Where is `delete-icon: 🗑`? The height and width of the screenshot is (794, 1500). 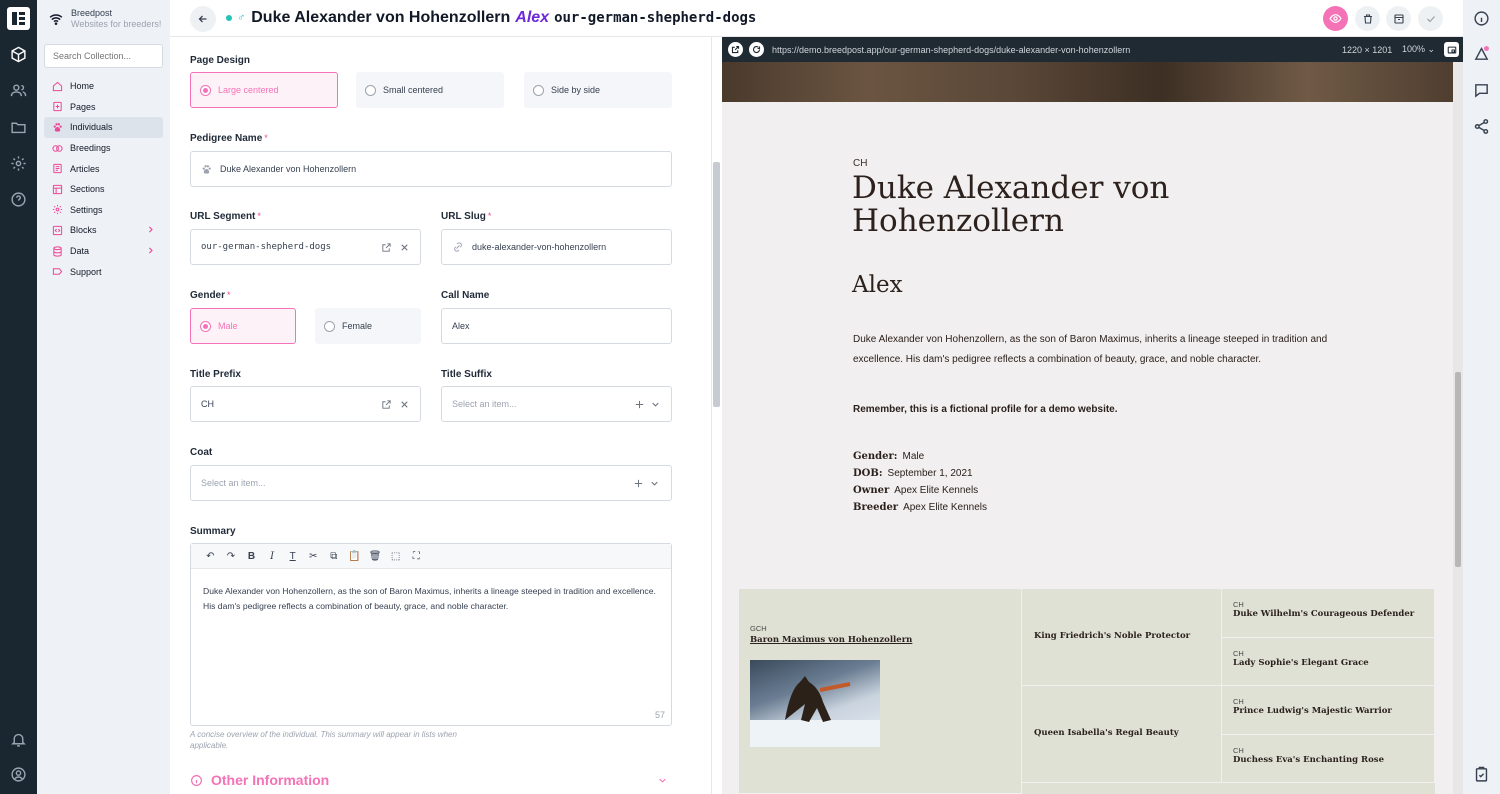
delete-icon: 🗑 is located at coordinates (375, 556).